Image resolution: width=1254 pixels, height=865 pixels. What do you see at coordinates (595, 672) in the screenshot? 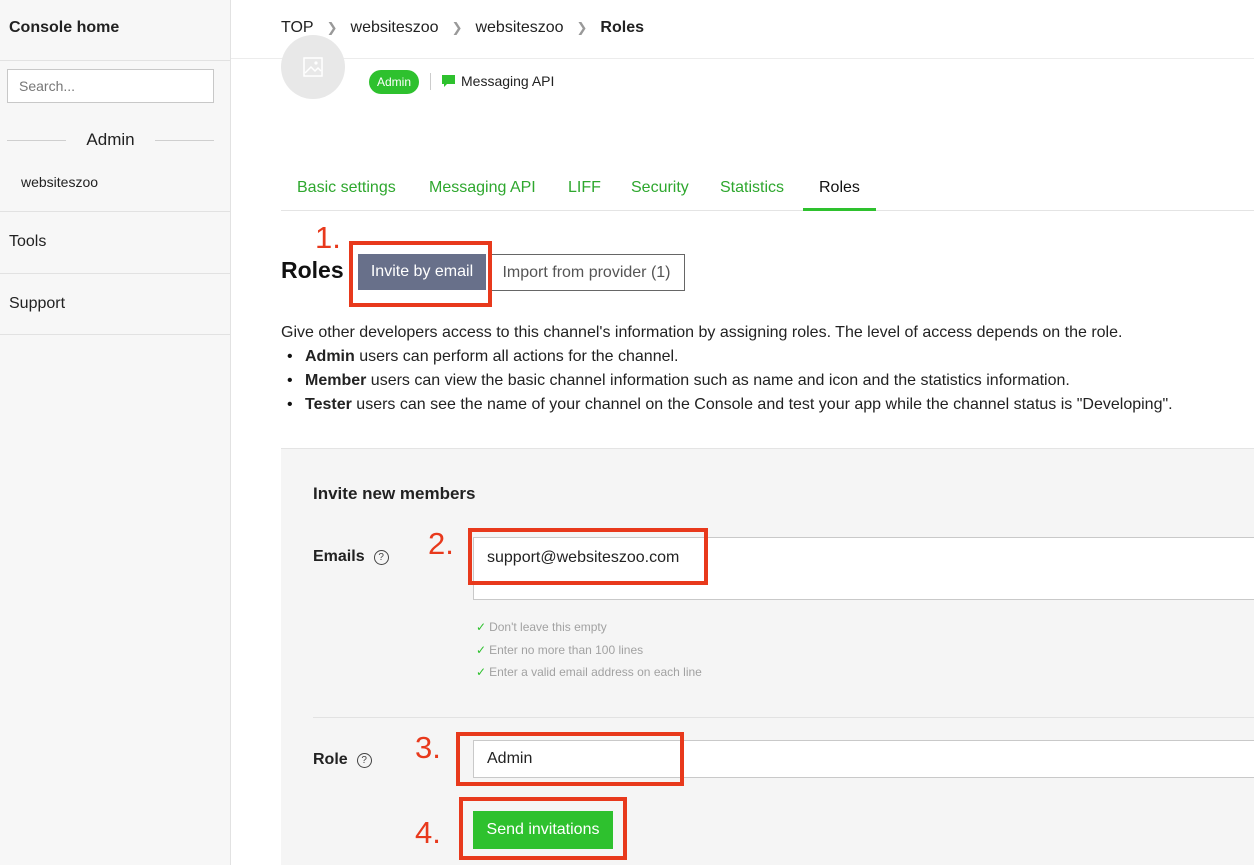
I see `validation-rule-text: Enter a valid email address on each line` at bounding box center [595, 672].